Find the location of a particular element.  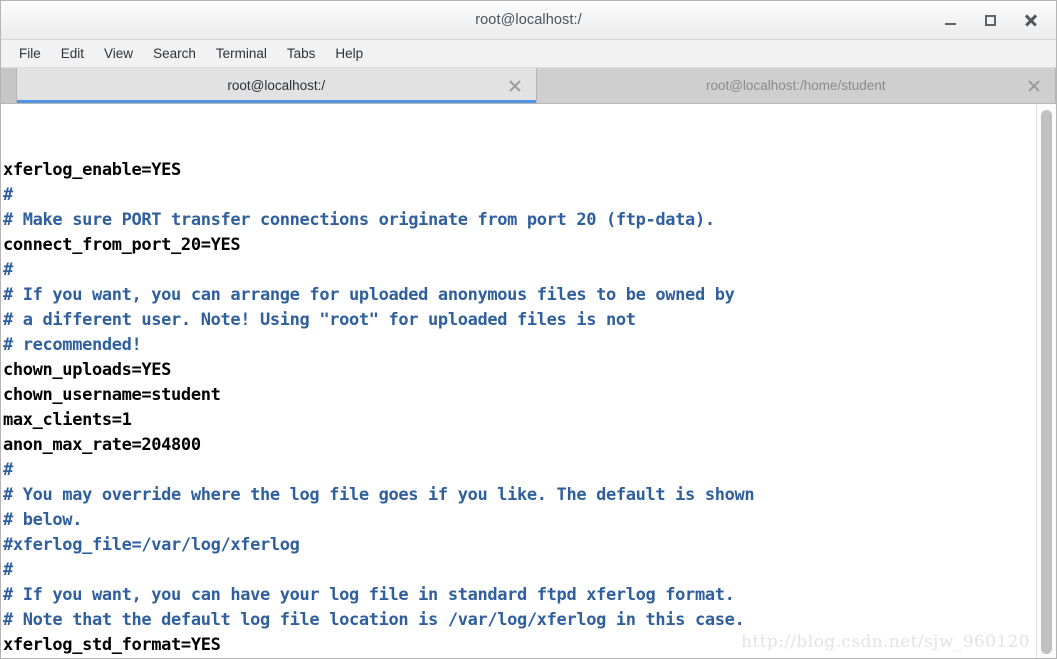

watermark-text: http://blog.csdn.net/sjw_960120 is located at coordinates (885, 642).